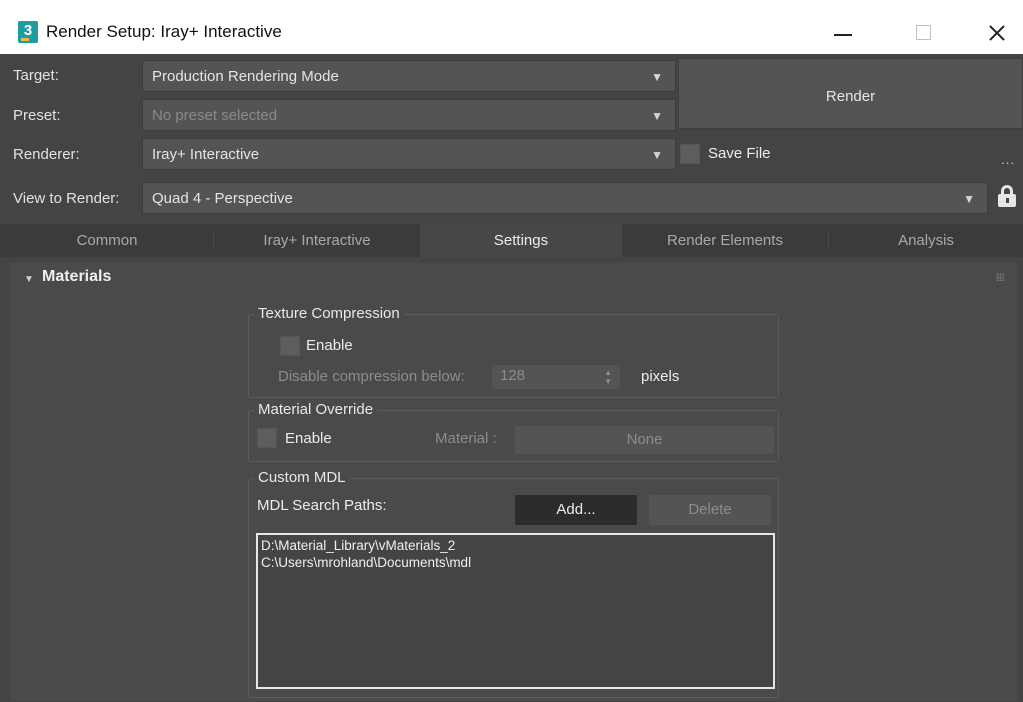 This screenshot has height=702, width=1023. I want to click on texture-compression-enable-label: Enable, so click(329, 345).